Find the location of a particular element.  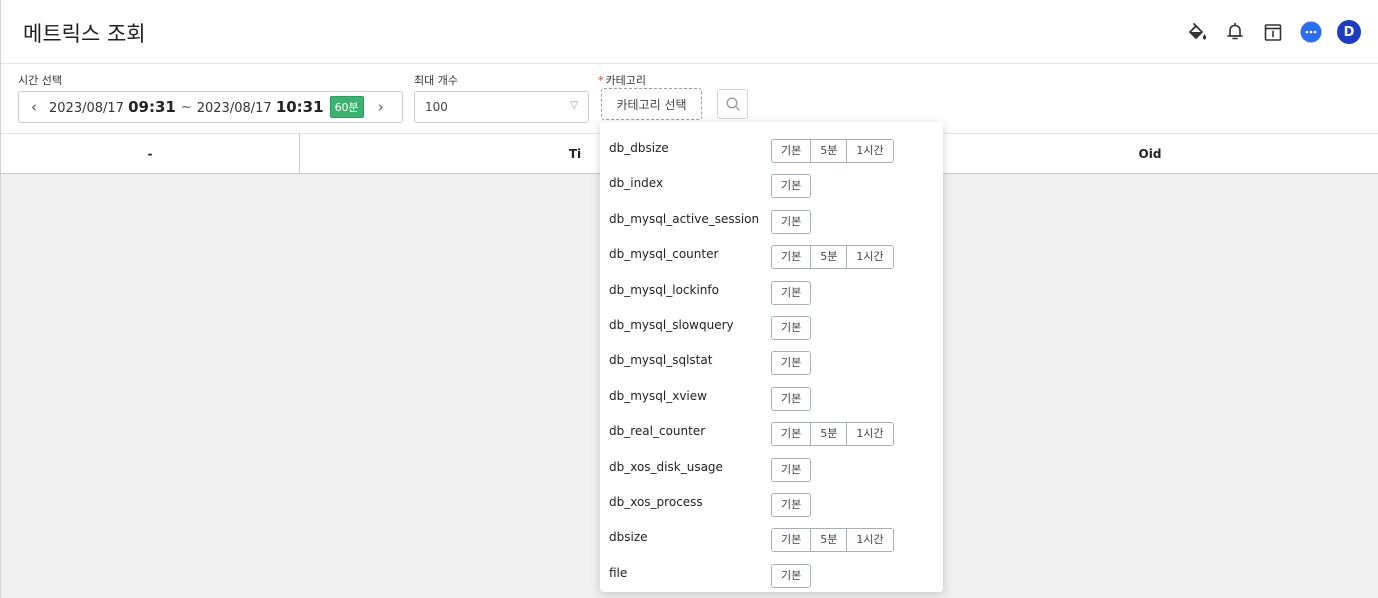

chat-icon is located at coordinates (1311, 32).